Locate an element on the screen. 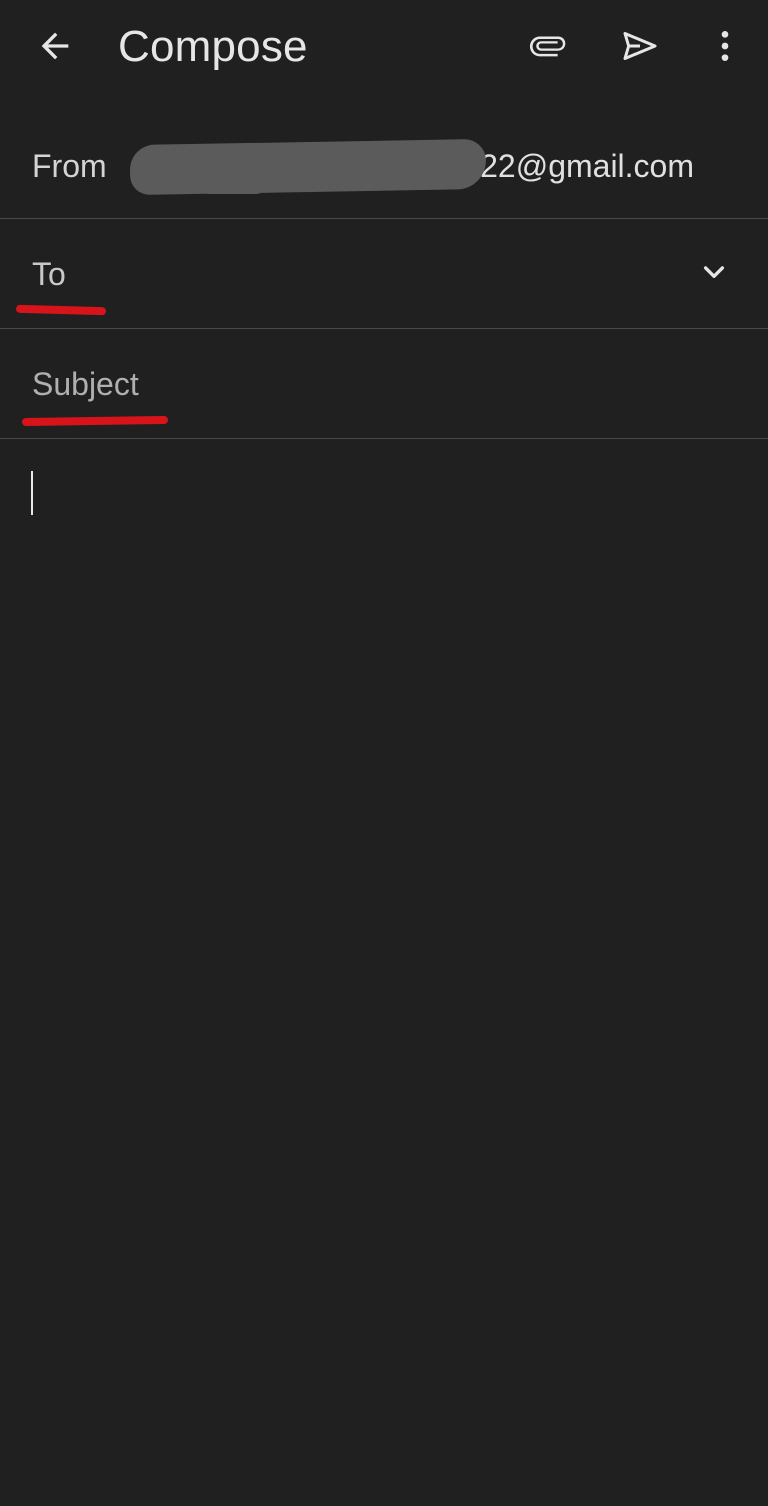 This screenshot has height=1506, width=768. chevron-down-icon is located at coordinates (714, 272).